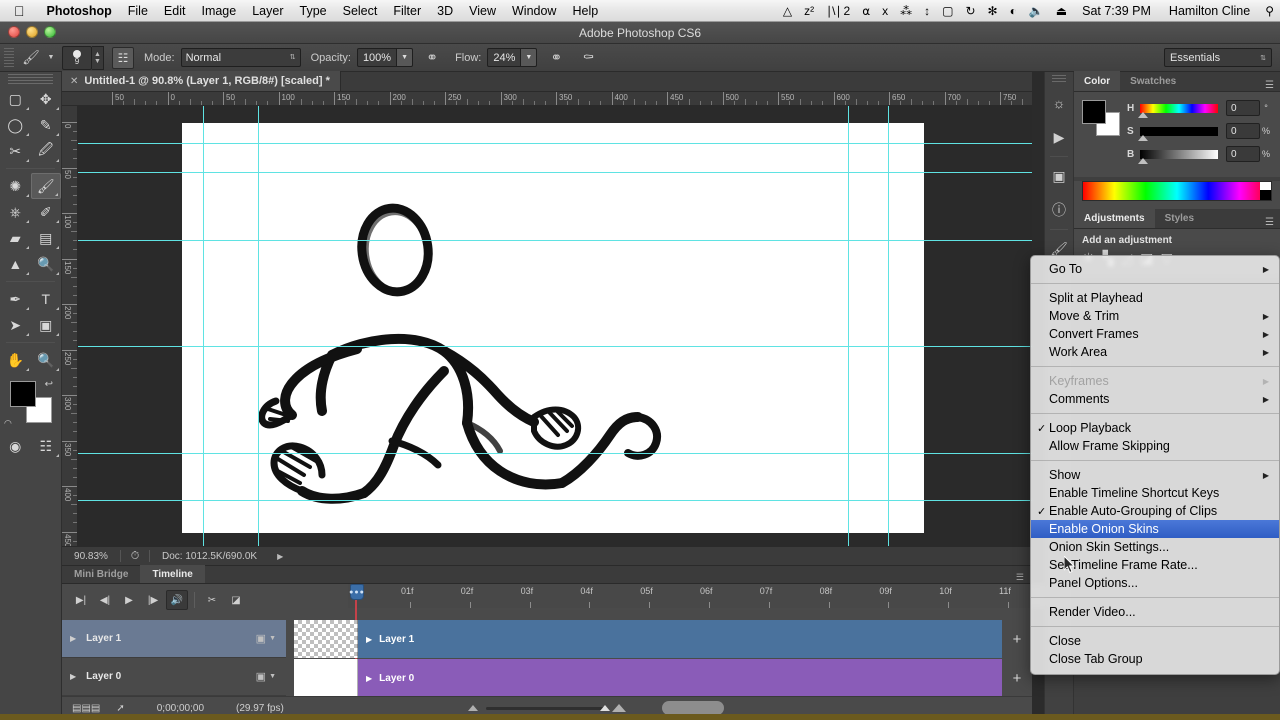 The image size is (1280, 720). I want to click on timeline-zoom-slider, so click(557, 708).